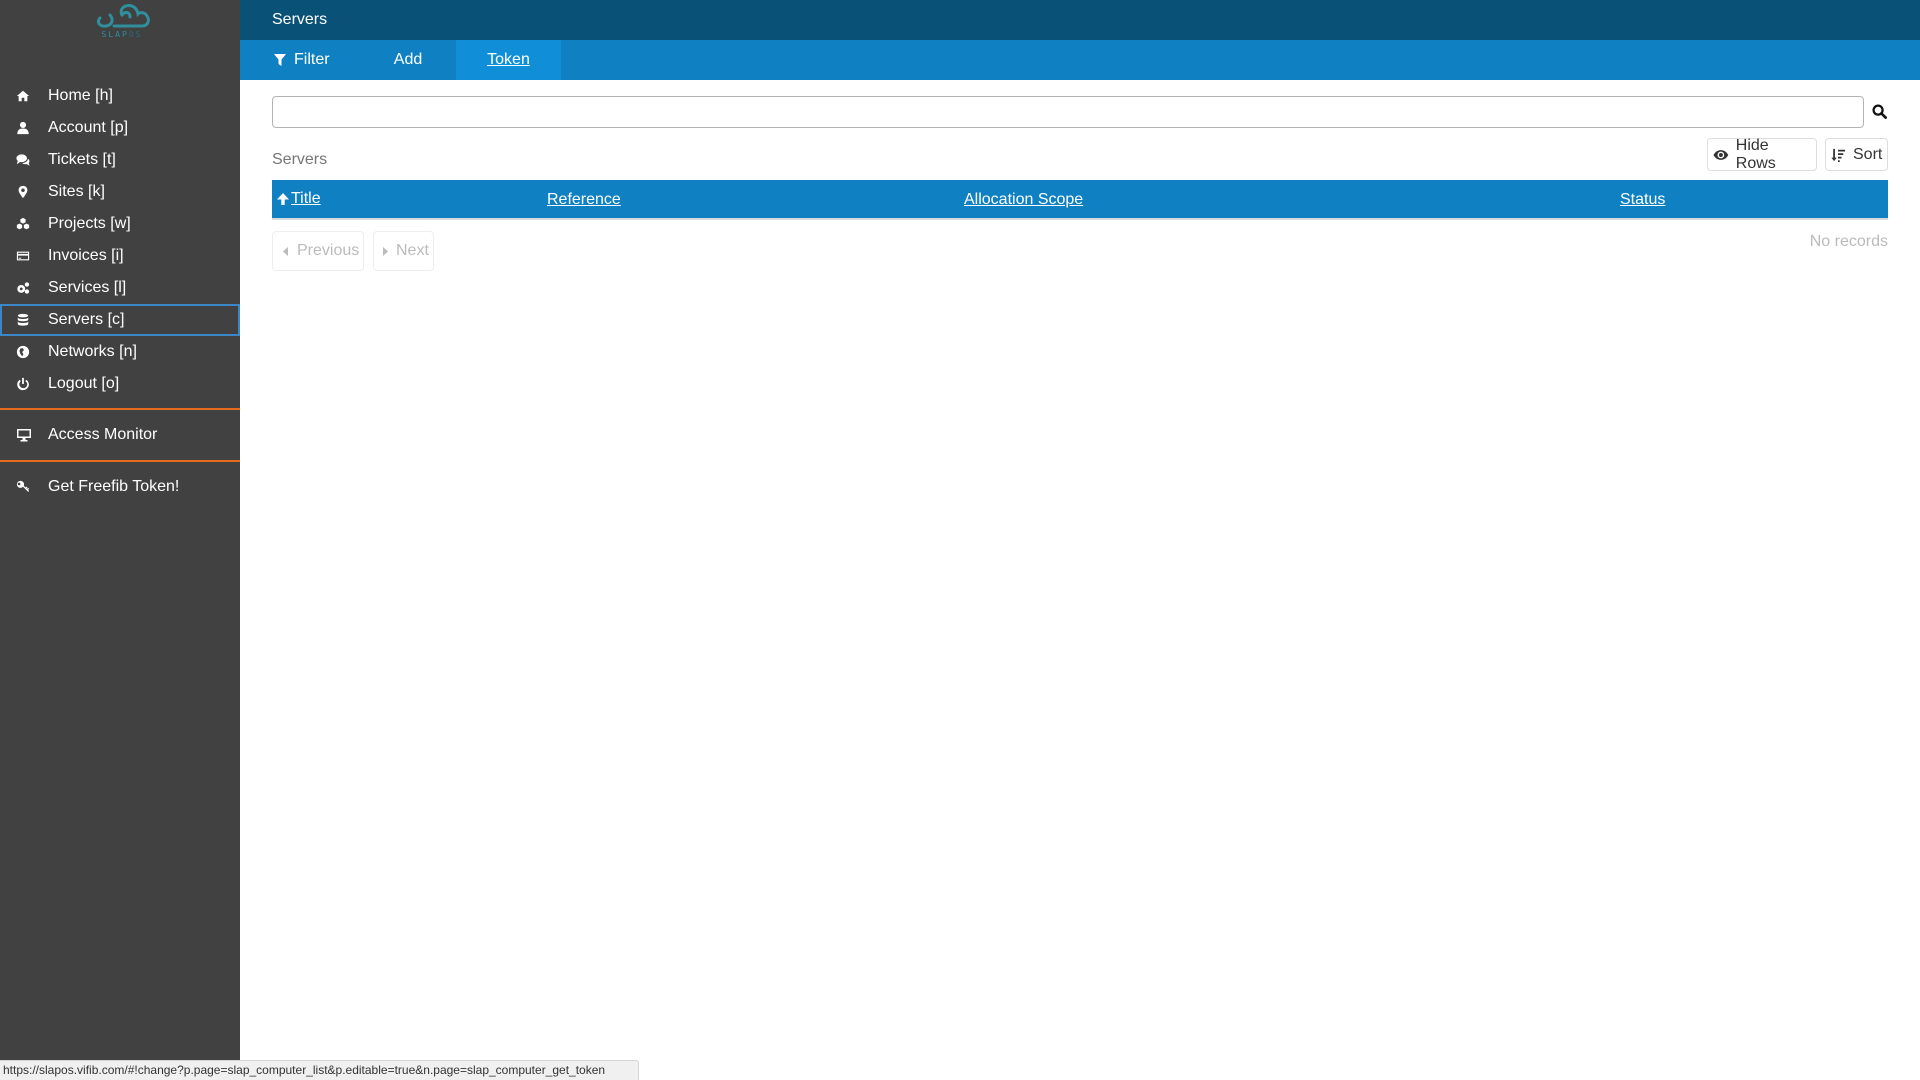 Image resolution: width=1920 pixels, height=1080 pixels. Describe the element at coordinates (120, 192) in the screenshot. I see `sidebar-item-sites: Sites [k]` at that location.